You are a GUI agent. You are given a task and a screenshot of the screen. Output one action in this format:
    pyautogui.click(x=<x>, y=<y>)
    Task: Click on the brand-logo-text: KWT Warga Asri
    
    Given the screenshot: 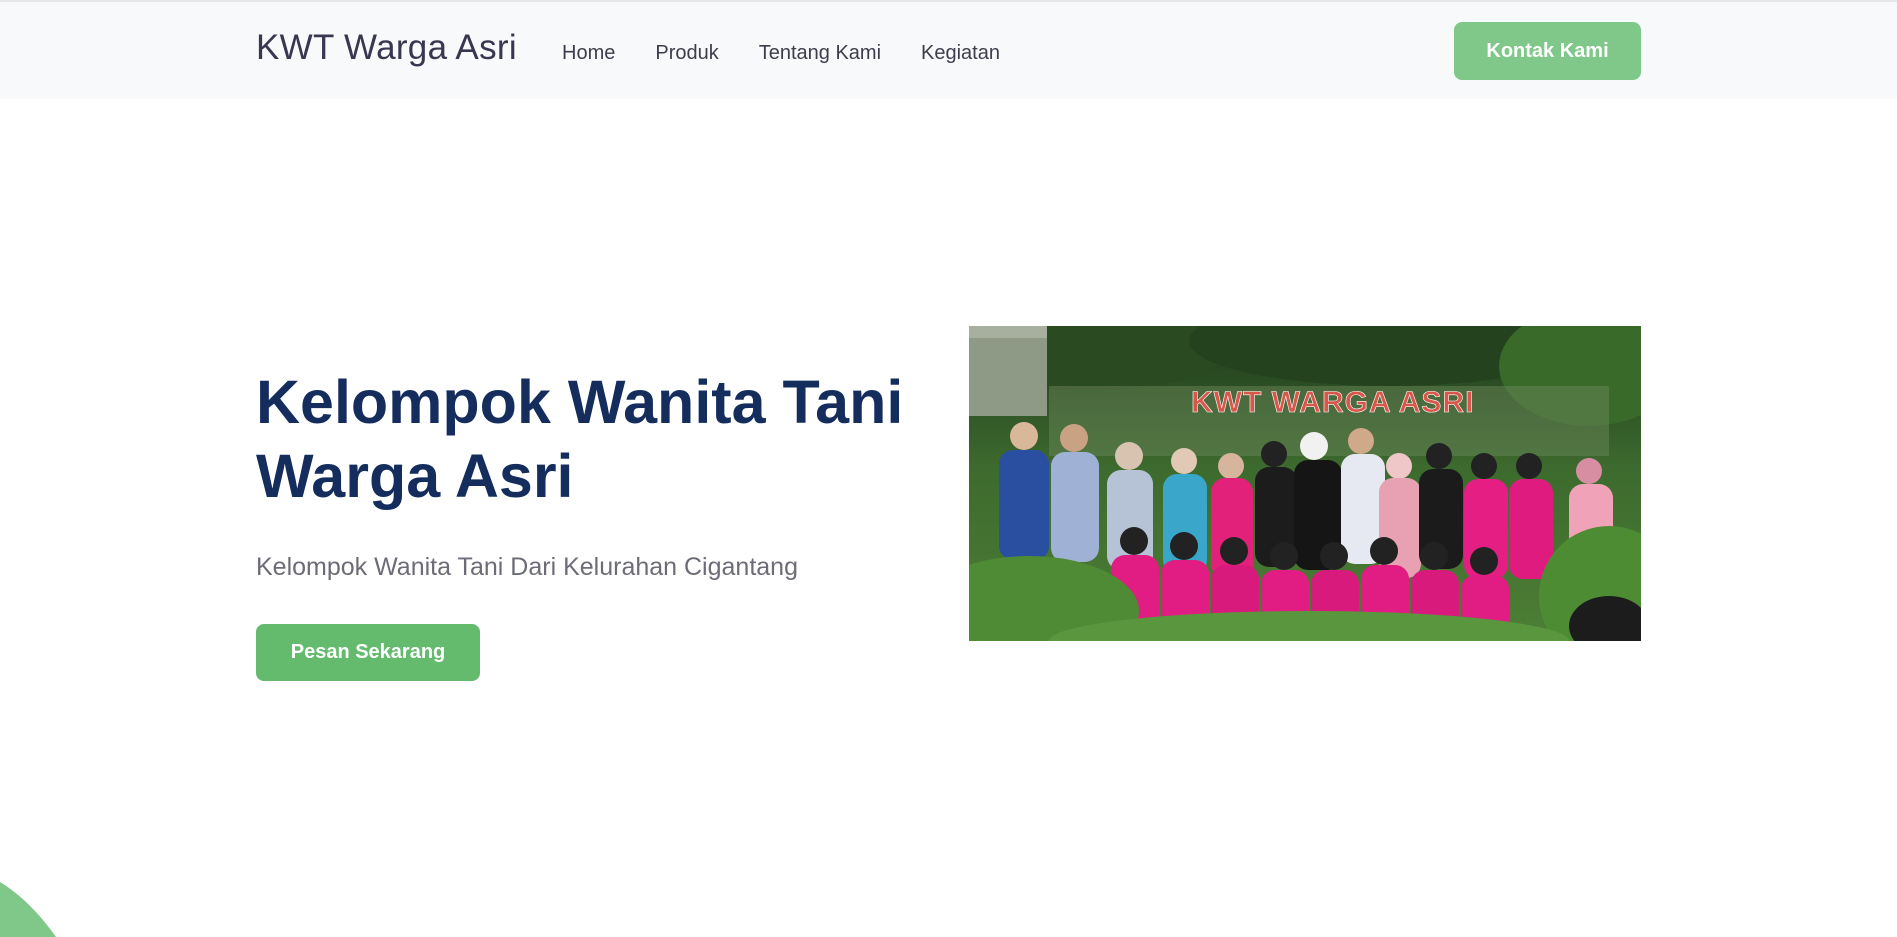 What is the action you would take?
    pyautogui.click(x=386, y=48)
    